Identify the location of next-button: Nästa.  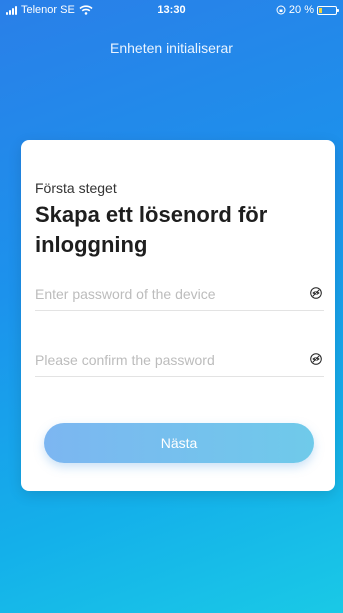
(179, 443).